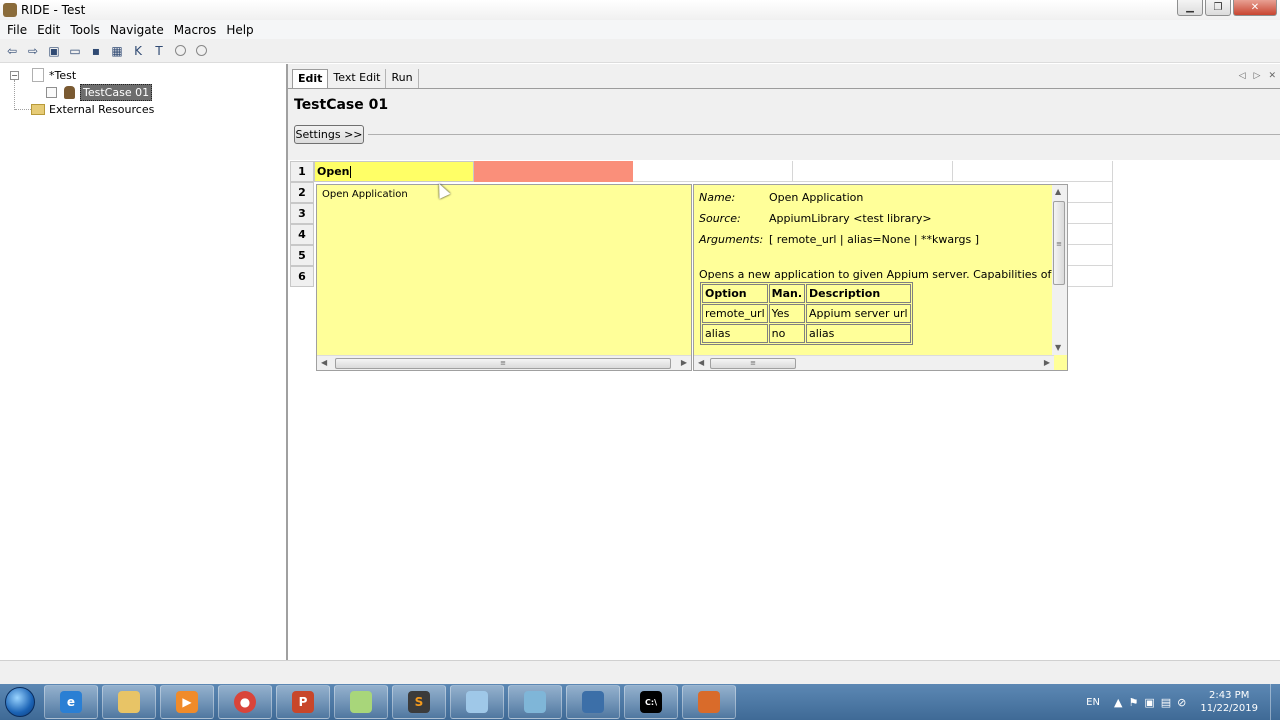  What do you see at coordinates (137, 30) in the screenshot?
I see `menu-navigate: Navigate` at bounding box center [137, 30].